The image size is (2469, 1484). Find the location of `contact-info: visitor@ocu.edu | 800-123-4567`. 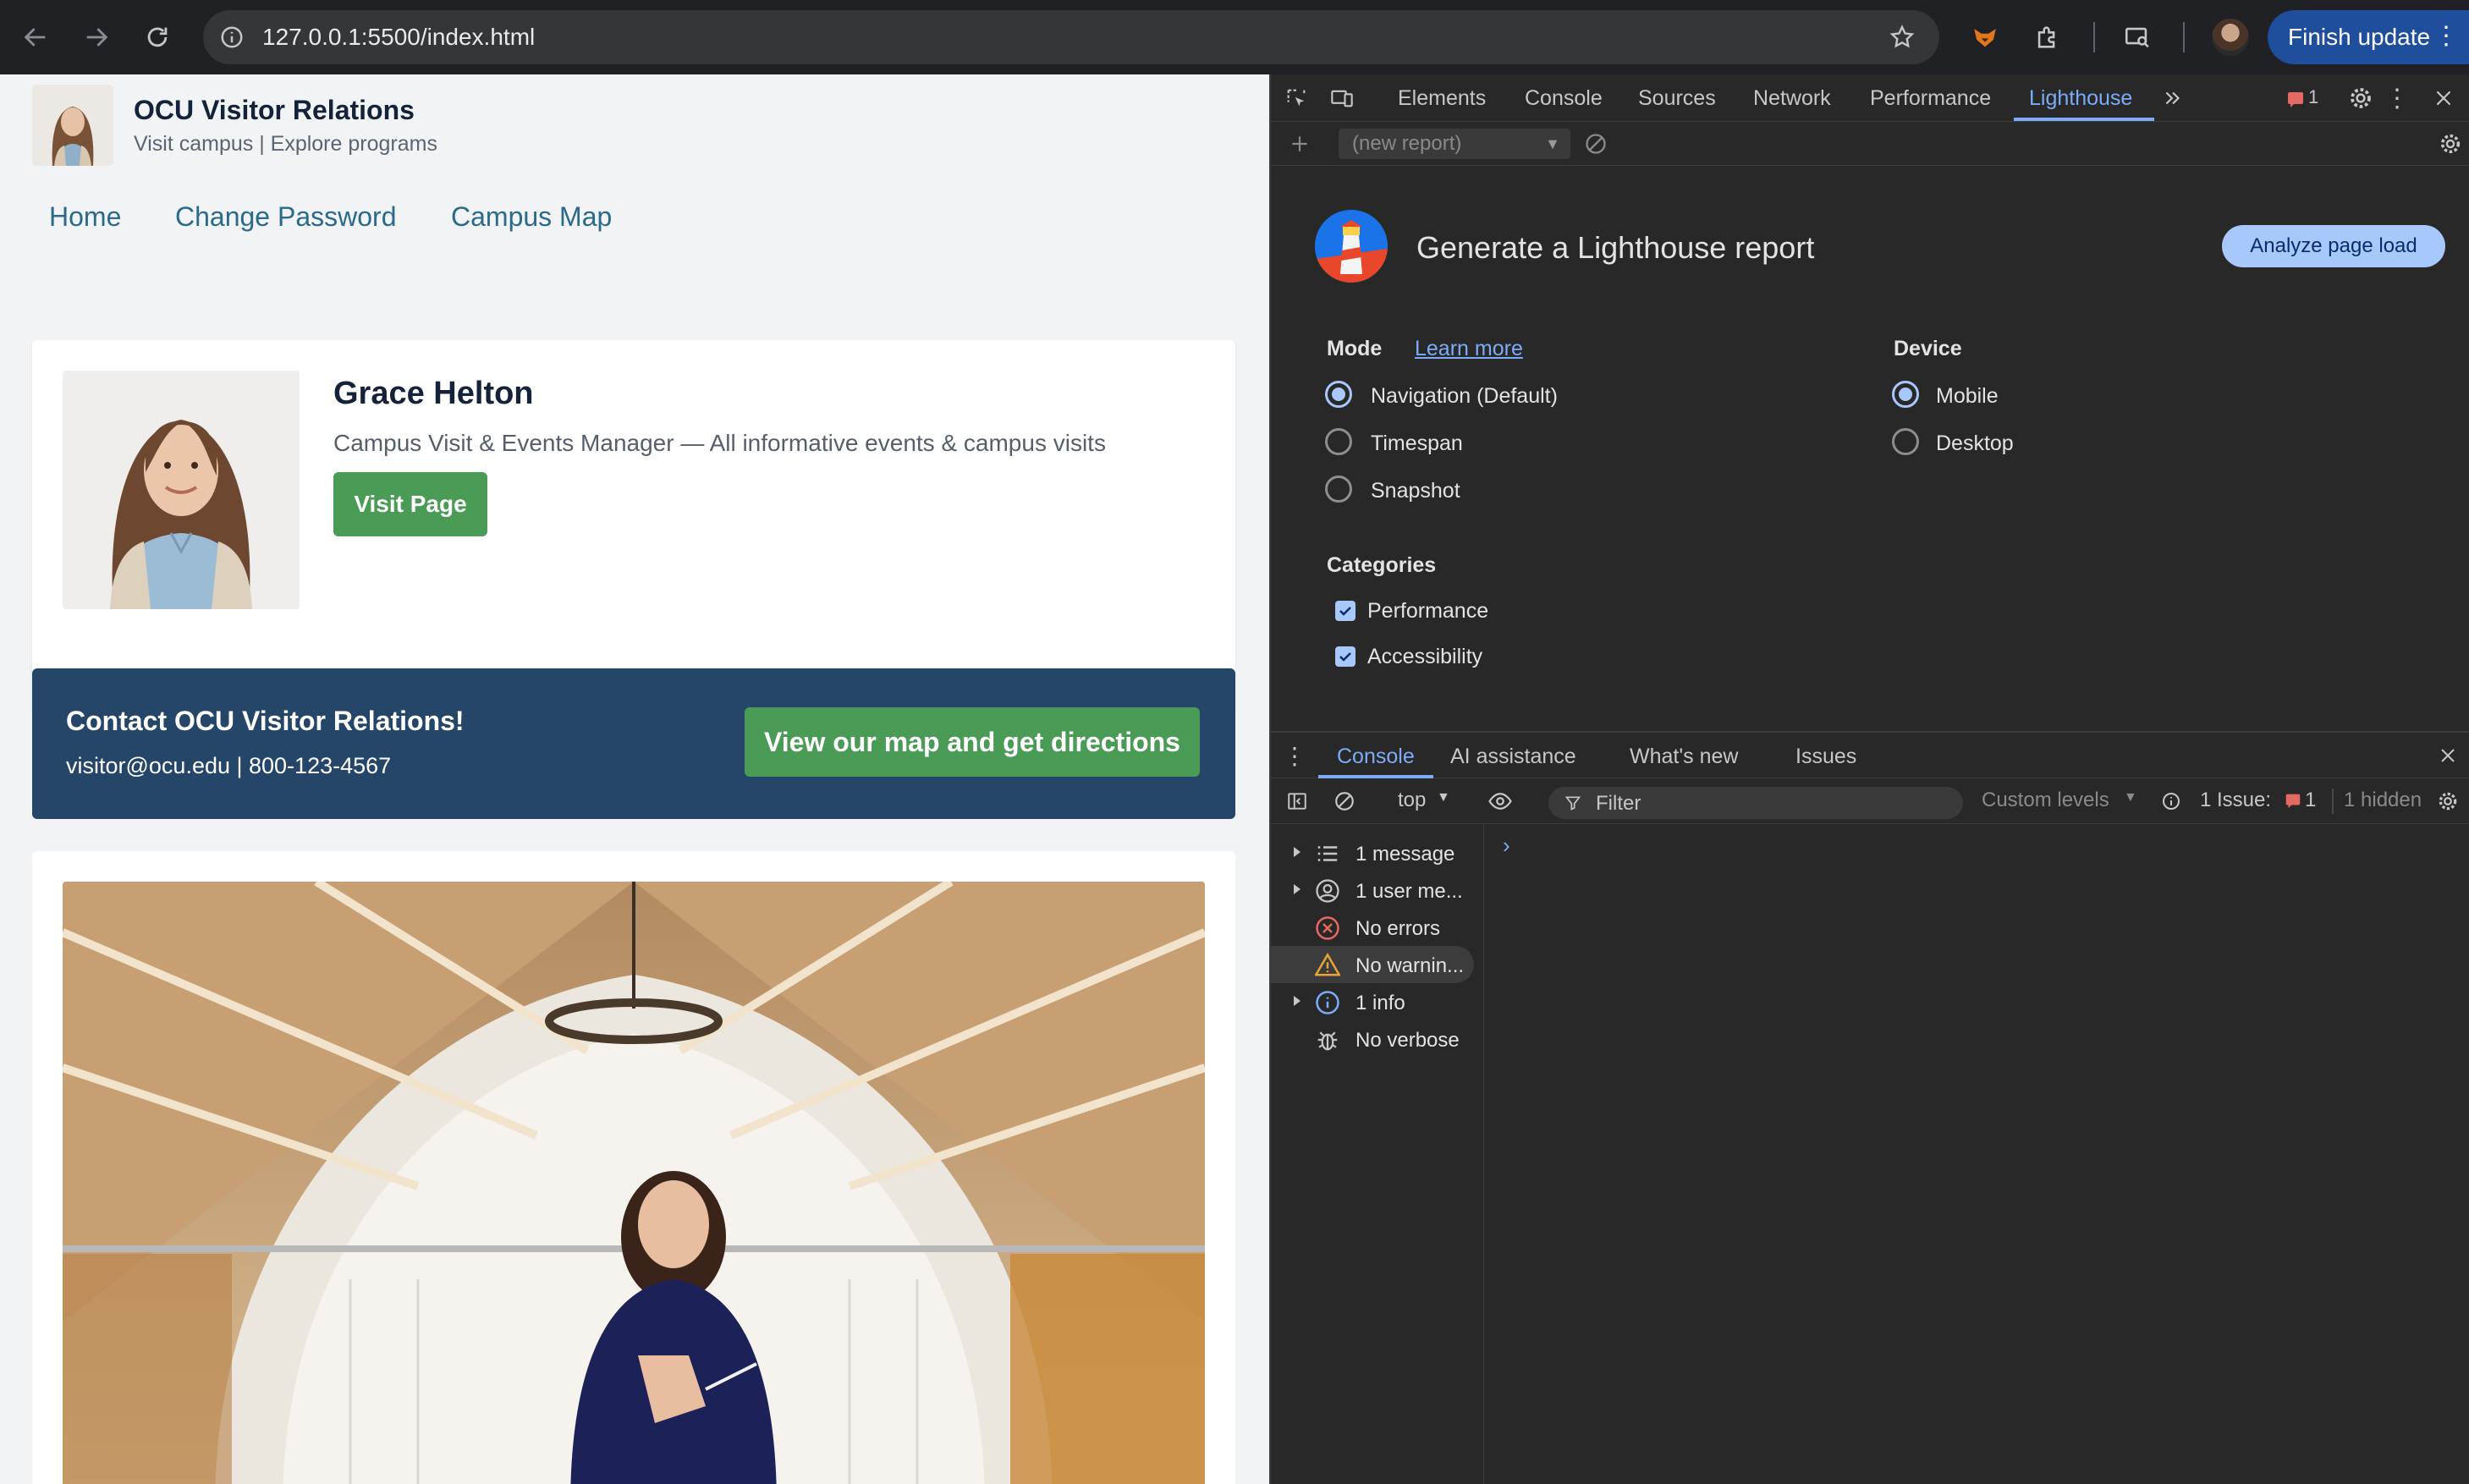

contact-info: visitor@ocu.edu | 800-123-4567 is located at coordinates (229, 765).